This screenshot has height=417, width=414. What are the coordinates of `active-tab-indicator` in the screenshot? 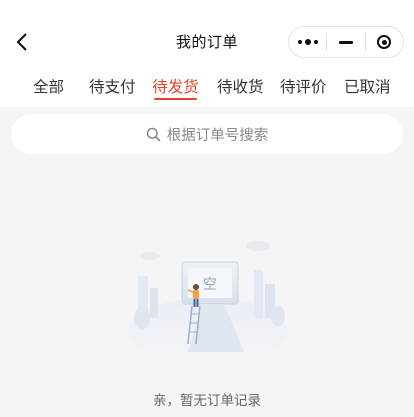 It's located at (175, 99).